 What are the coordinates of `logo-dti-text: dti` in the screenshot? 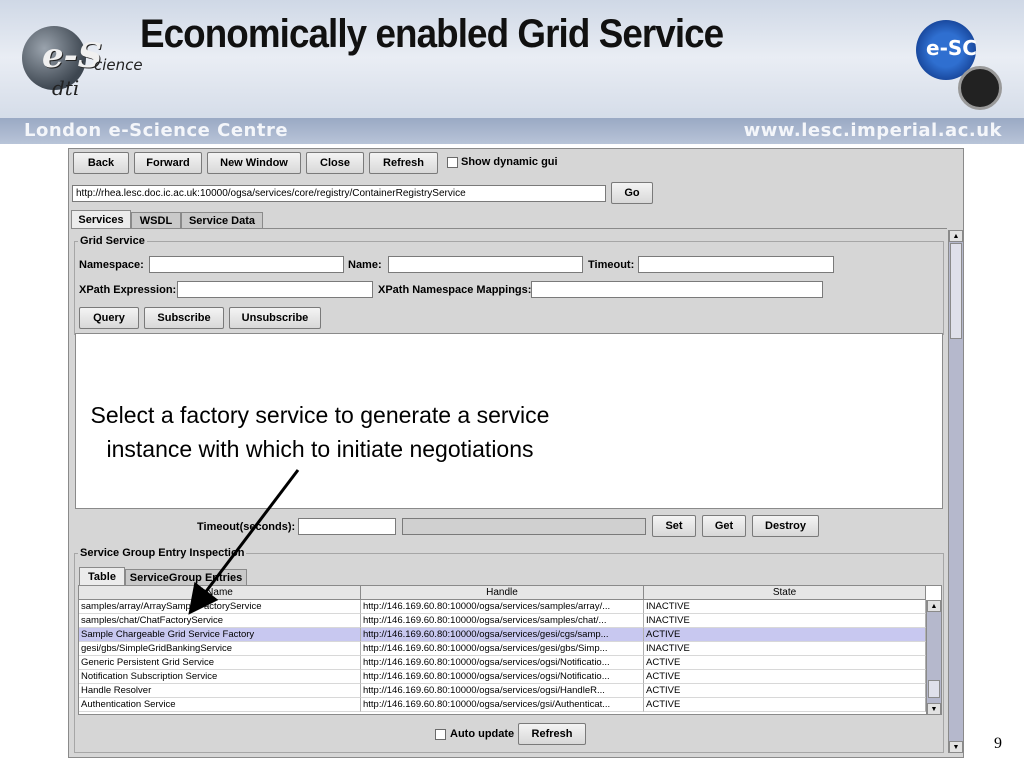 It's located at (66, 88).